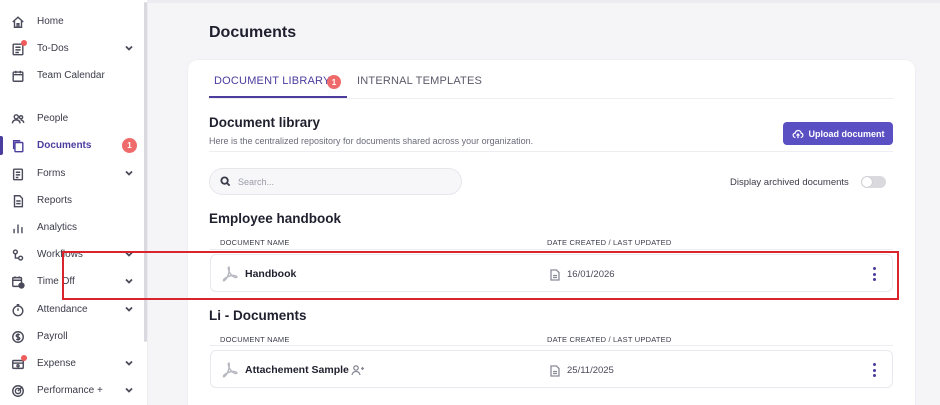 The width and height of the screenshot is (940, 405). What do you see at coordinates (52, 336) in the screenshot?
I see `sidebar-item-label: Payroll` at bounding box center [52, 336].